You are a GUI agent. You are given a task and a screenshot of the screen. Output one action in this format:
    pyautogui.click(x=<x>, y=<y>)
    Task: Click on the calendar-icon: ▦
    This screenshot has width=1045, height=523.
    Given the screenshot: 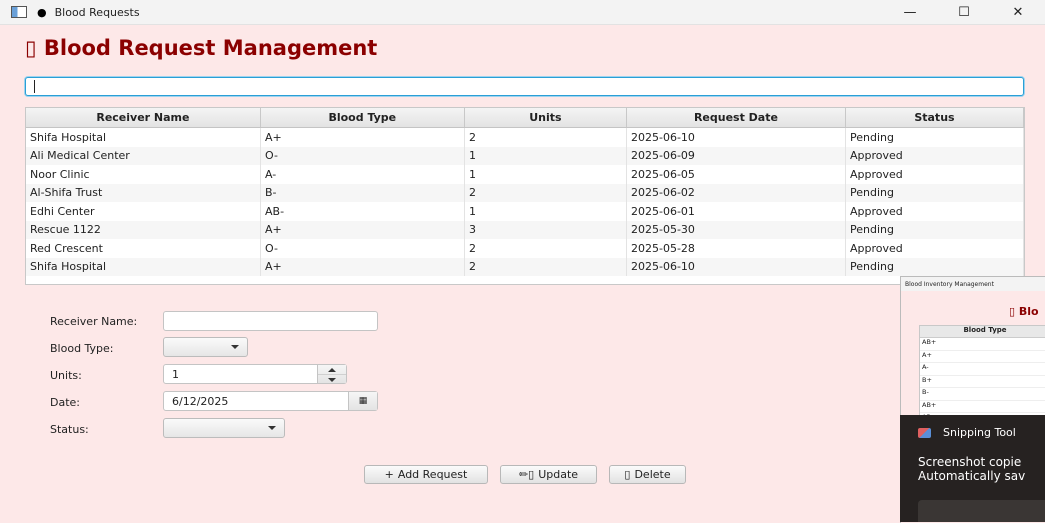 What is the action you would take?
    pyautogui.click(x=363, y=401)
    